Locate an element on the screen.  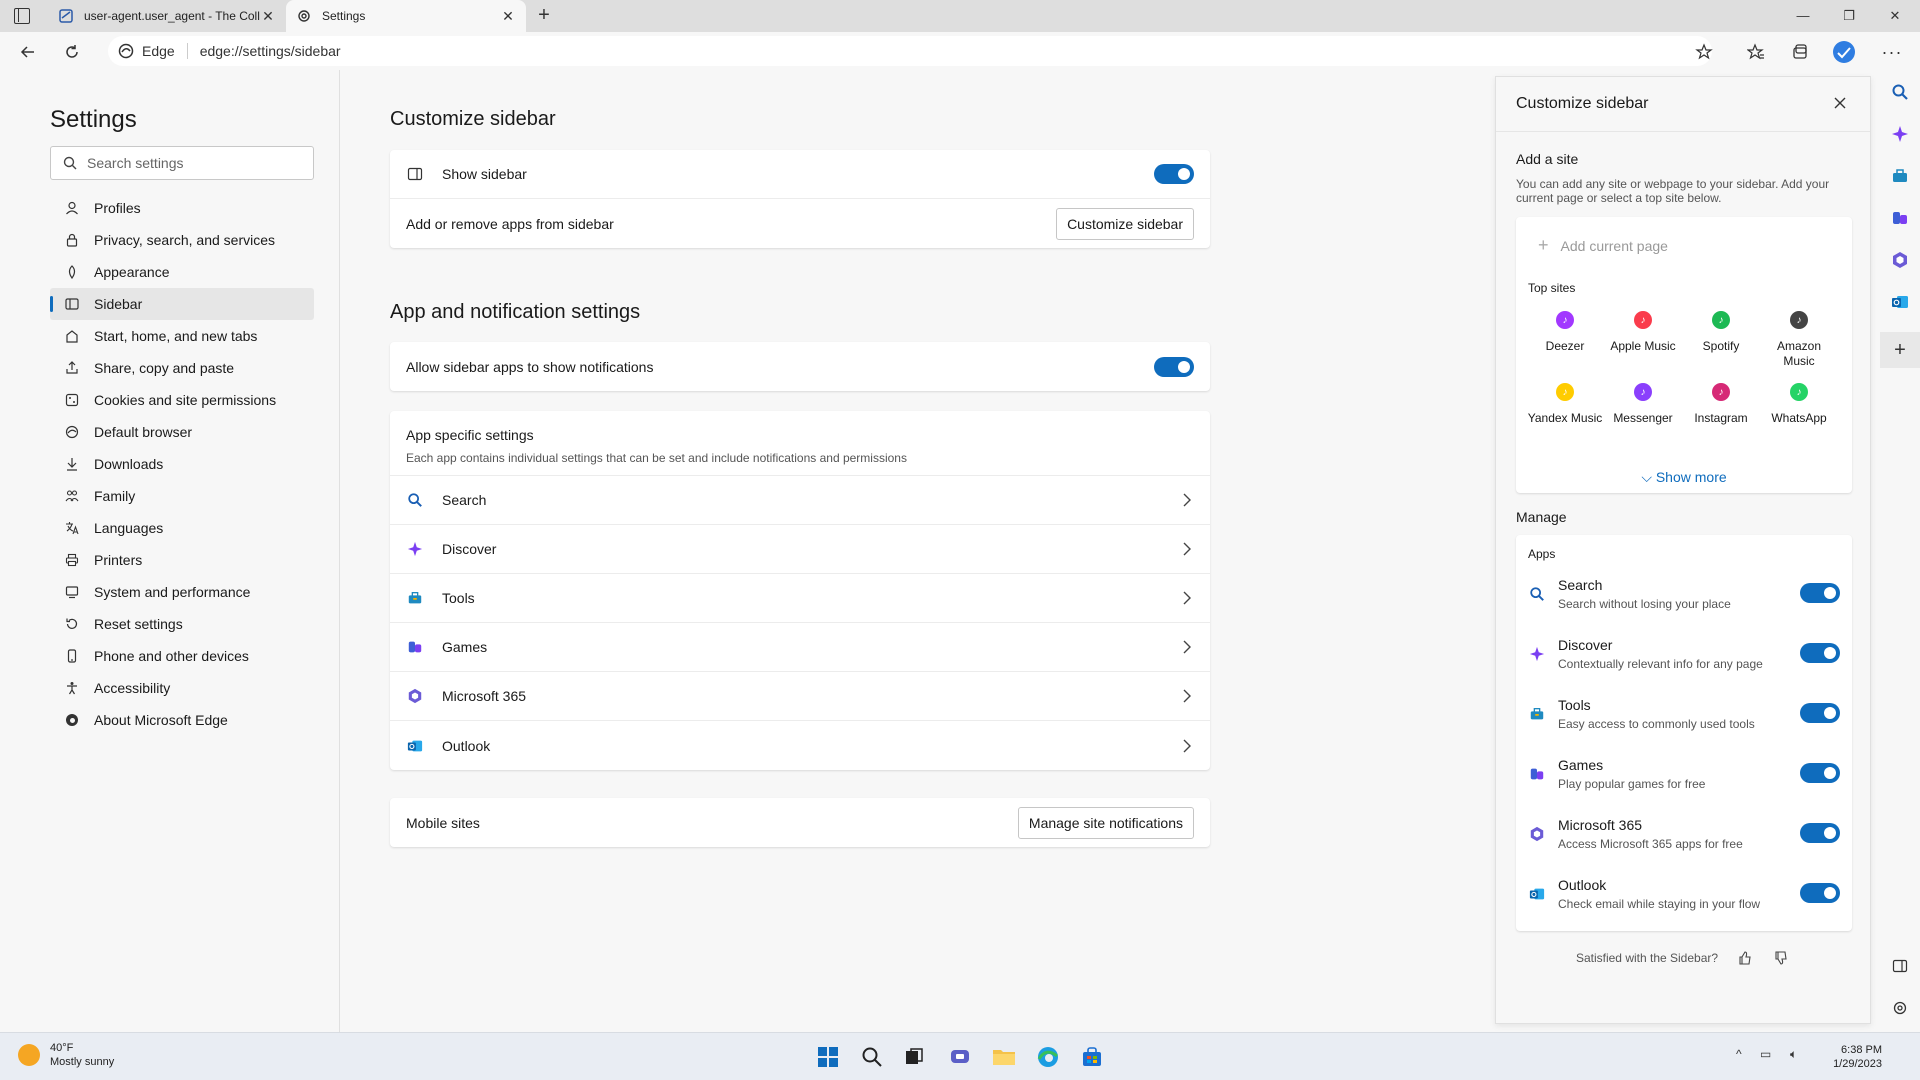
thumbs-down-icon is located at coordinates (1781, 958).